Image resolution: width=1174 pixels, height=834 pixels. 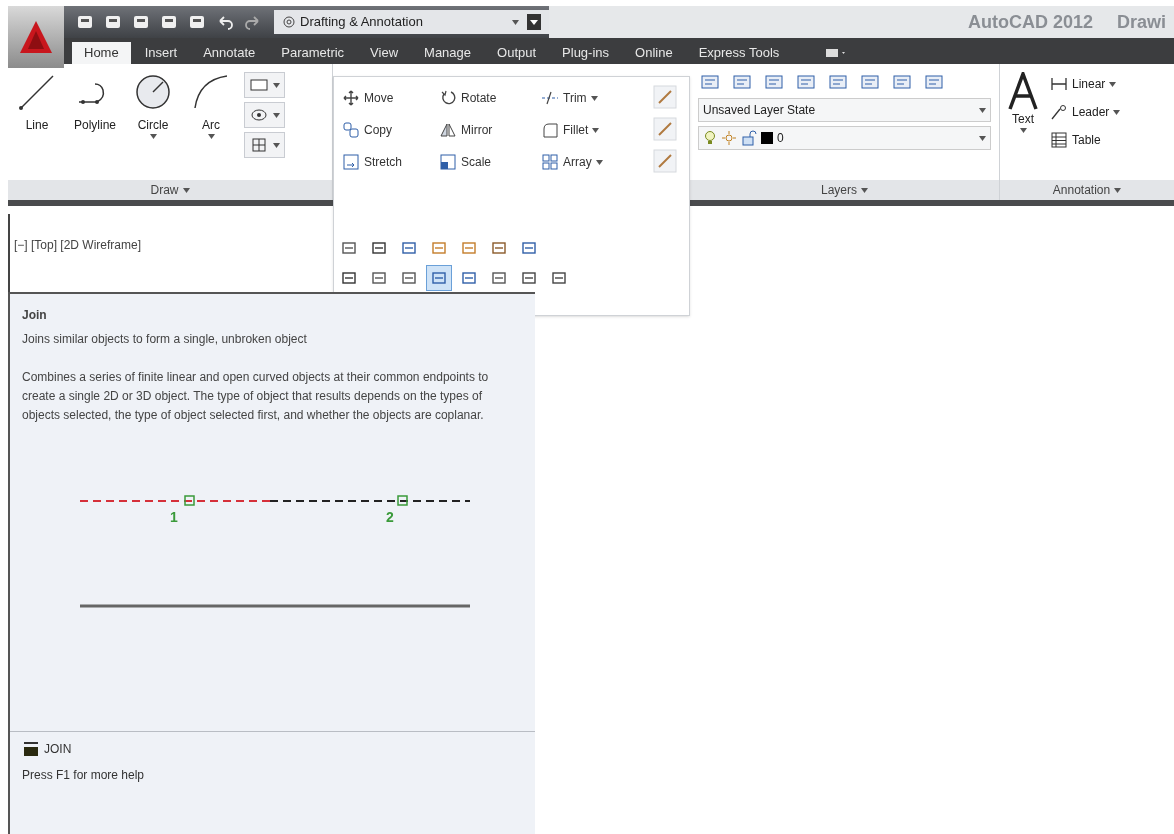 What do you see at coordinates (211, 105) in the screenshot?
I see `draw-tool-button: Arc` at bounding box center [211, 105].